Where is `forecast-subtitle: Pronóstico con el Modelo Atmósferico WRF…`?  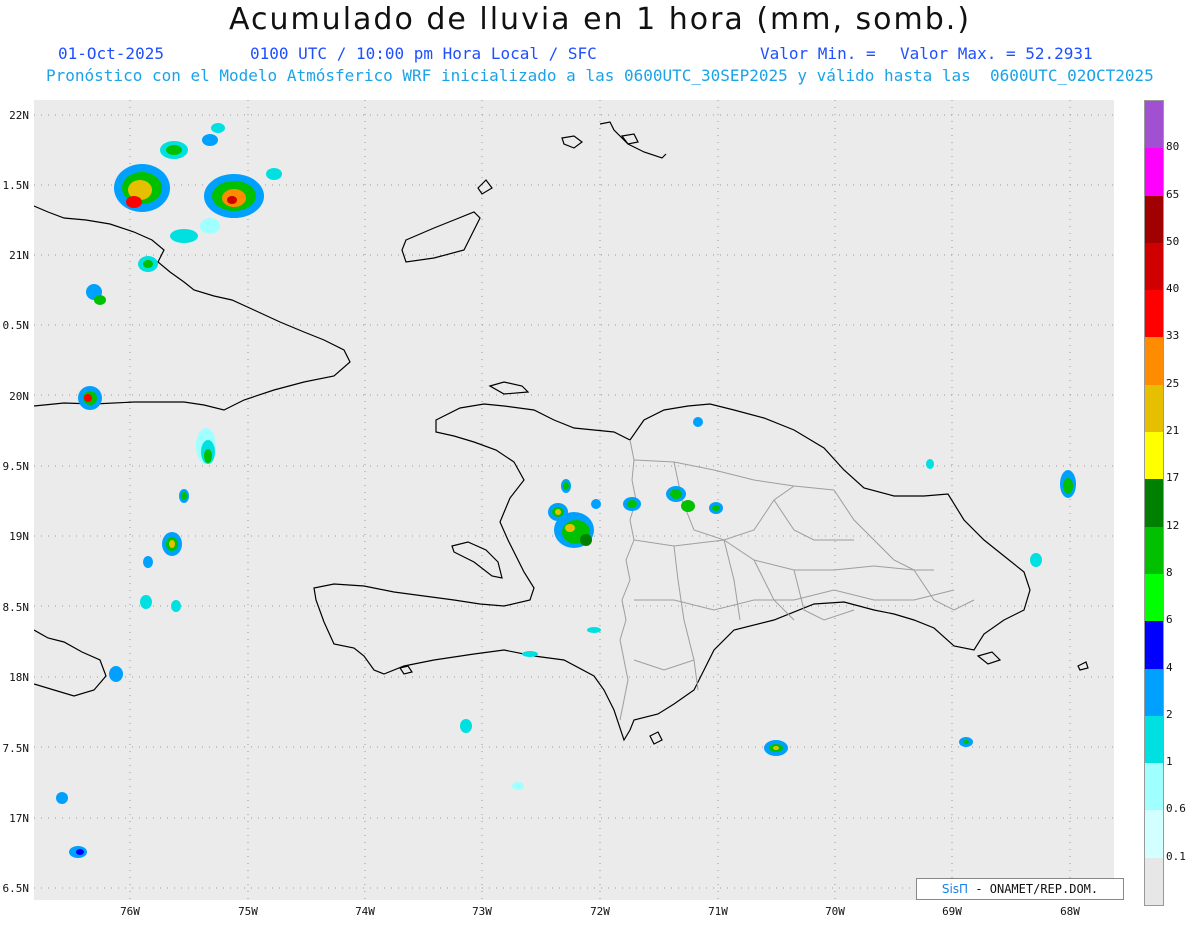
forecast-subtitle: Pronóstico con el Modelo Atmósferico WRF… is located at coordinates (600, 75).